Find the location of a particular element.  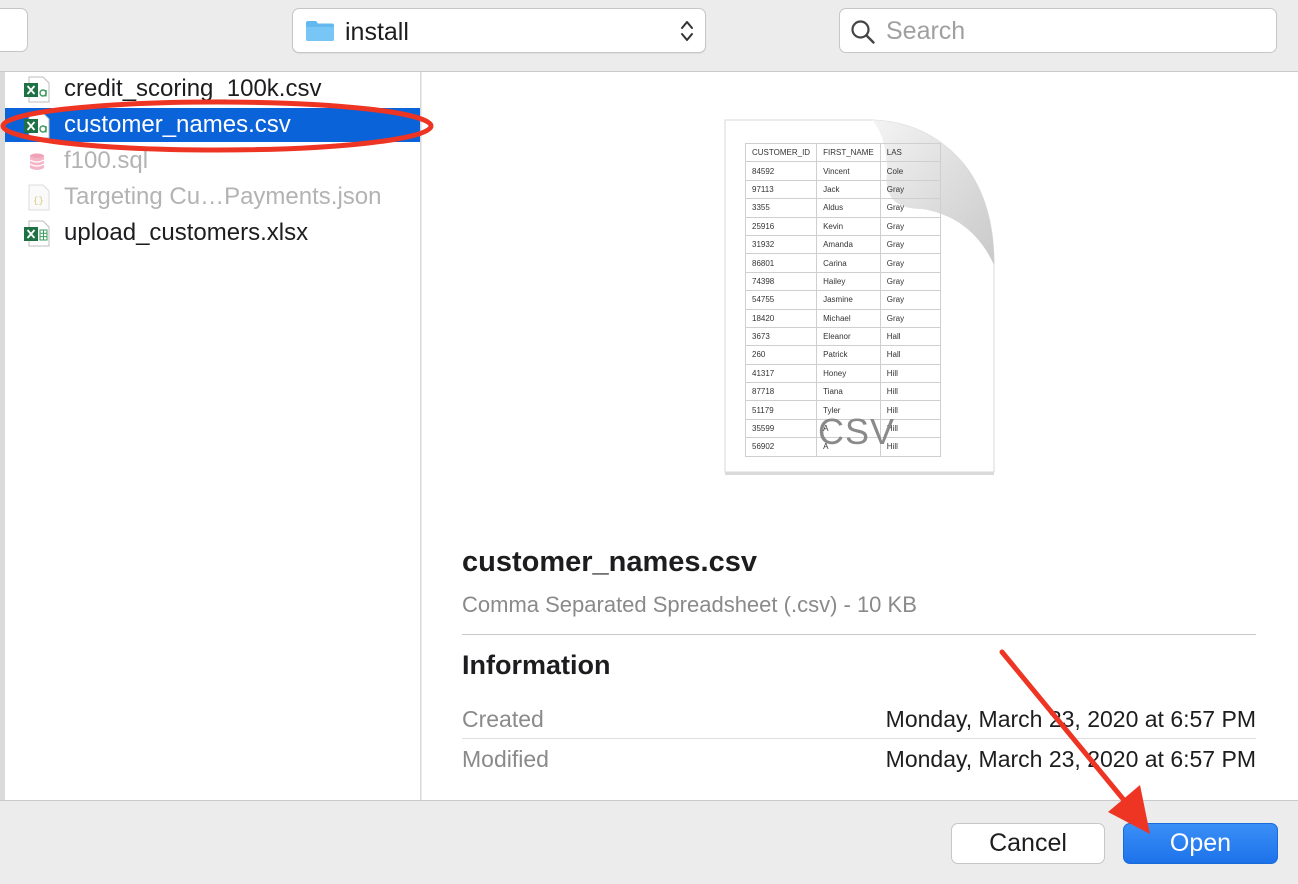

thumbnail-row: 3673 Eleanor Hall is located at coordinates (842, 336).